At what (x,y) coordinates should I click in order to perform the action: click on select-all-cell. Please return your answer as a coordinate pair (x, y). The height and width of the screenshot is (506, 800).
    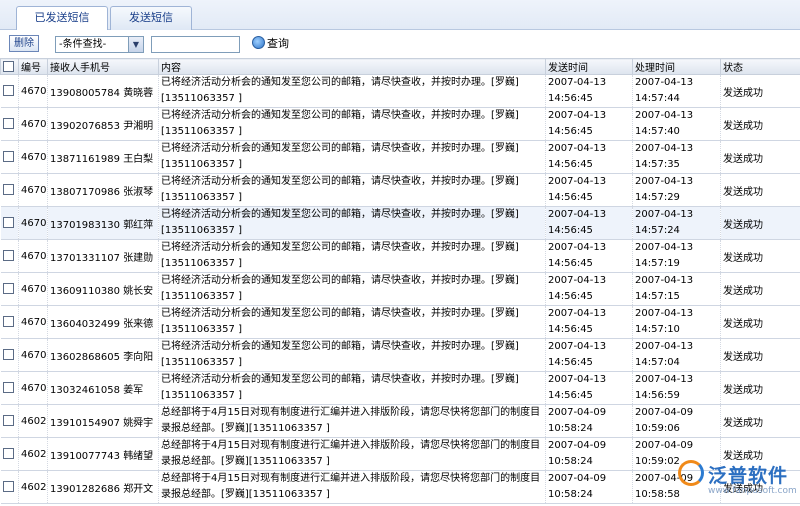
    Looking at the image, I should click on (9, 66).